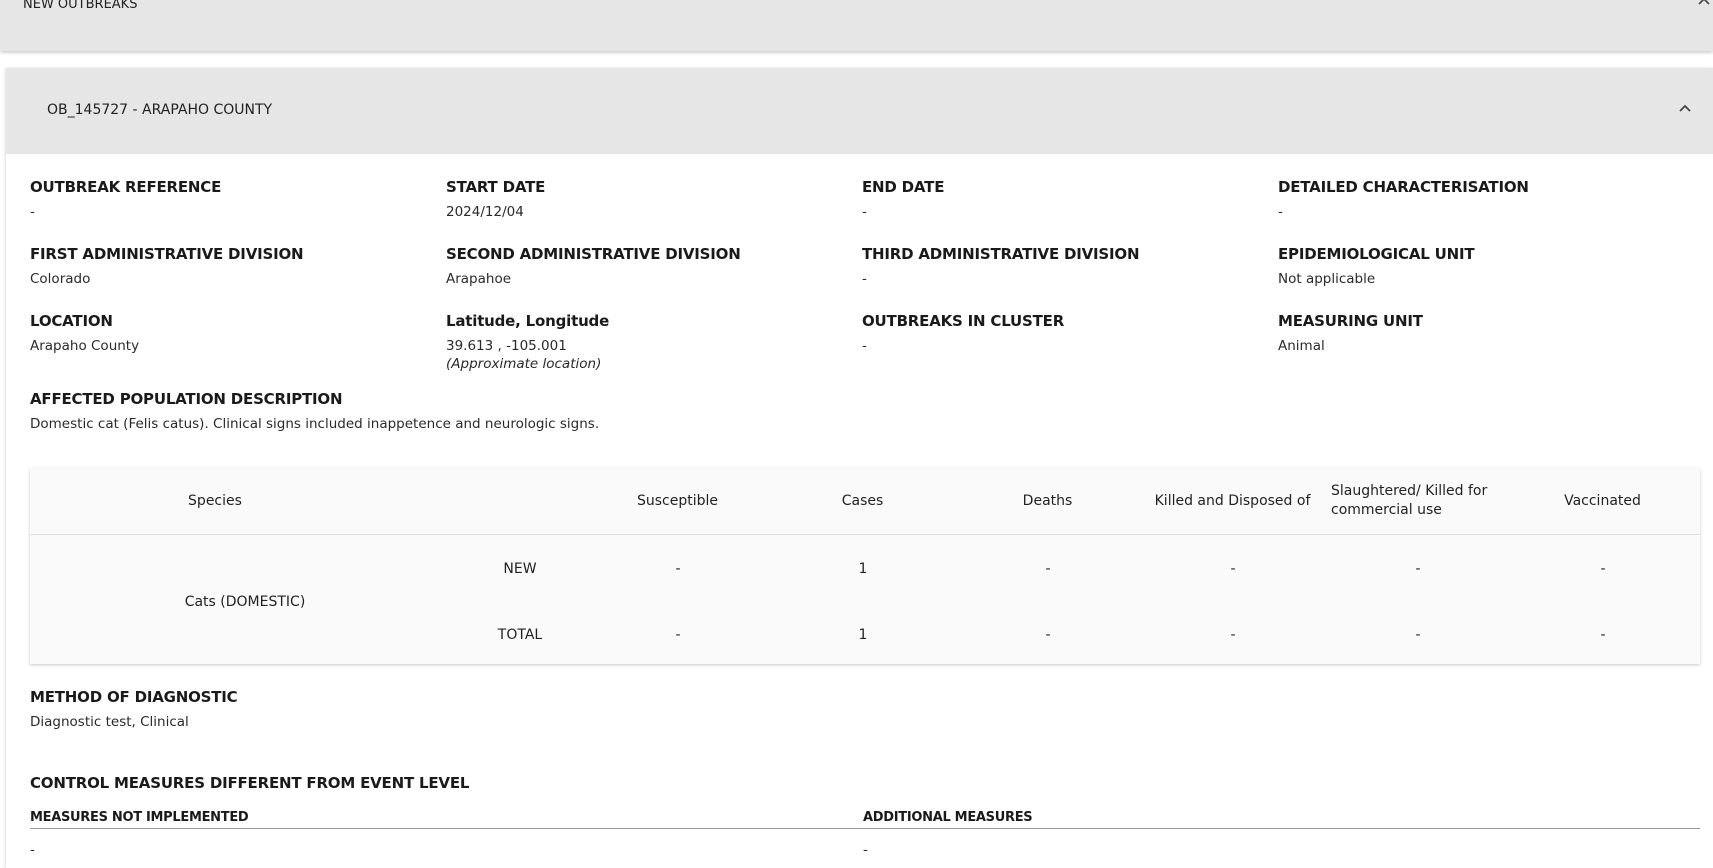 This screenshot has height=868, width=1713. I want to click on field-label: EPIDEMIOLOGICAL UNIT, so click(1376, 254).